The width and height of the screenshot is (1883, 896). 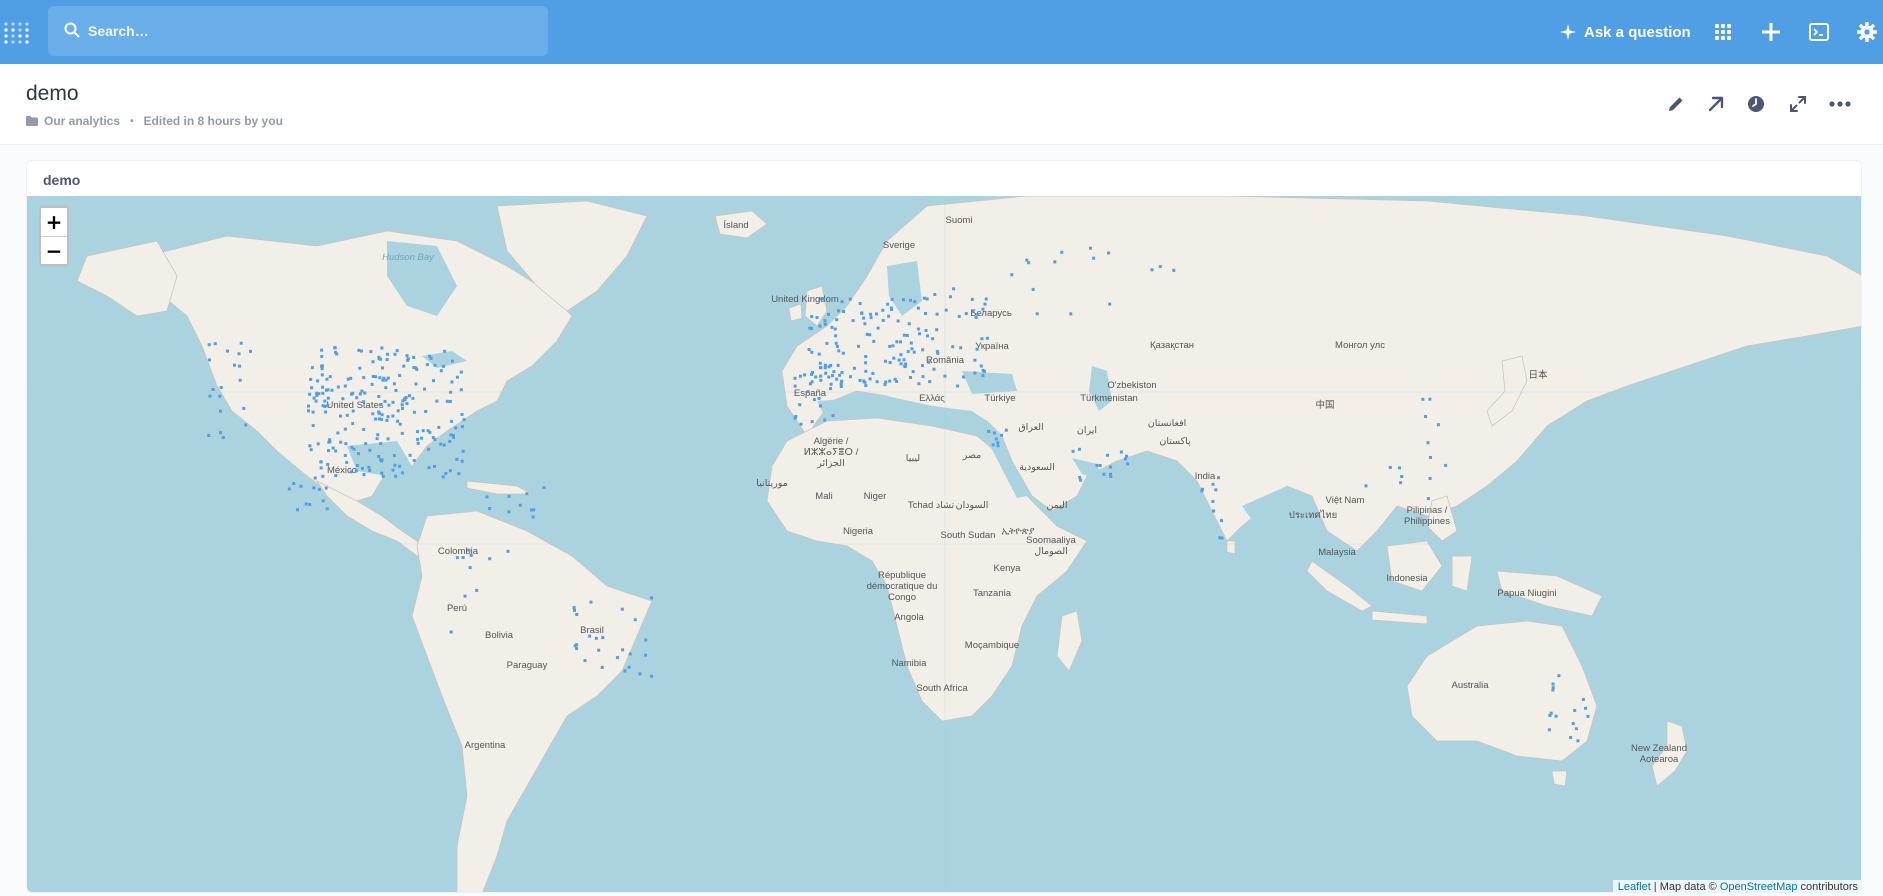 I want to click on last-edited: Edited in 8 hours by you, so click(x=213, y=121).